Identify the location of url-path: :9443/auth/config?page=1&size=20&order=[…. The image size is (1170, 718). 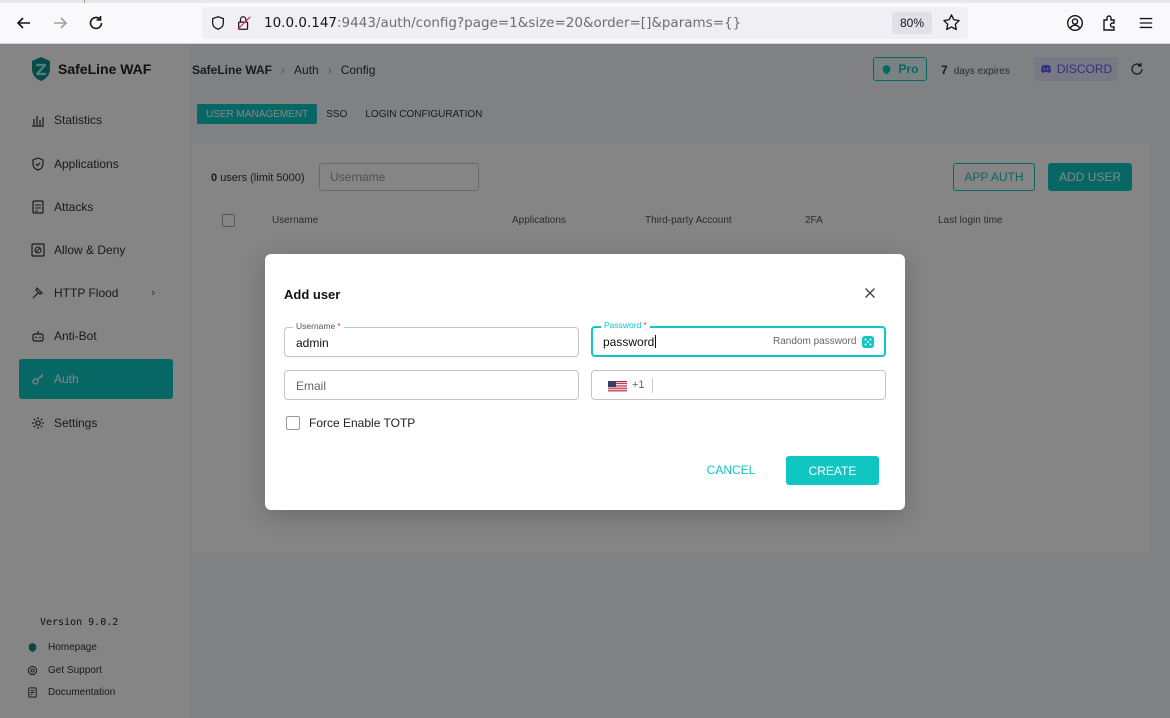
(539, 23).